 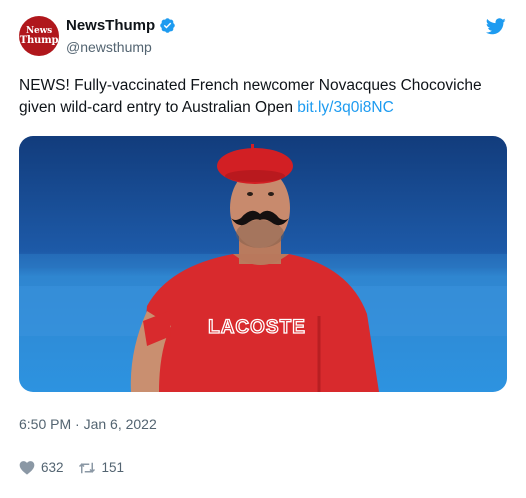 I want to click on account-handle: @newsthump, so click(x=109, y=47).